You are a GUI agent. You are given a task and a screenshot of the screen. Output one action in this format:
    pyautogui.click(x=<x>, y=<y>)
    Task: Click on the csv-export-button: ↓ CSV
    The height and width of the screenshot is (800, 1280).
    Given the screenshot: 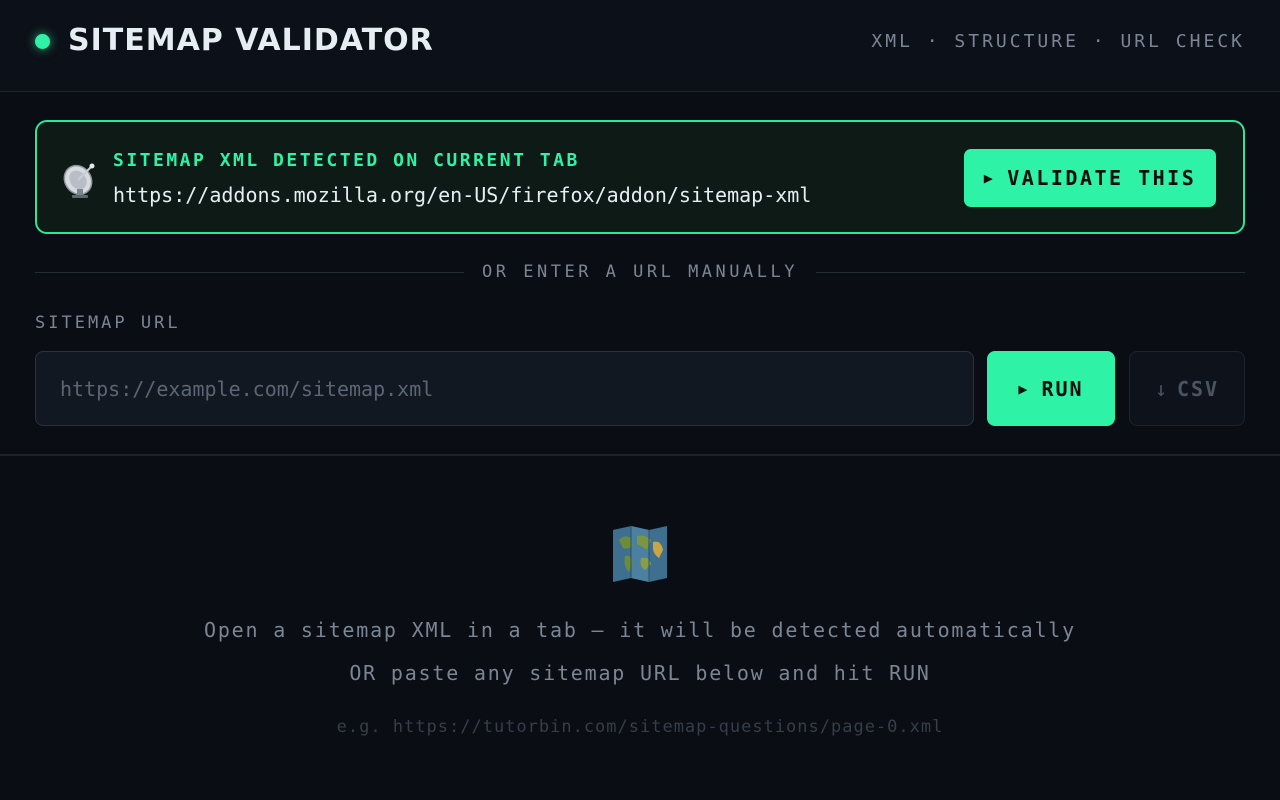 What is the action you would take?
    pyautogui.click(x=1187, y=388)
    